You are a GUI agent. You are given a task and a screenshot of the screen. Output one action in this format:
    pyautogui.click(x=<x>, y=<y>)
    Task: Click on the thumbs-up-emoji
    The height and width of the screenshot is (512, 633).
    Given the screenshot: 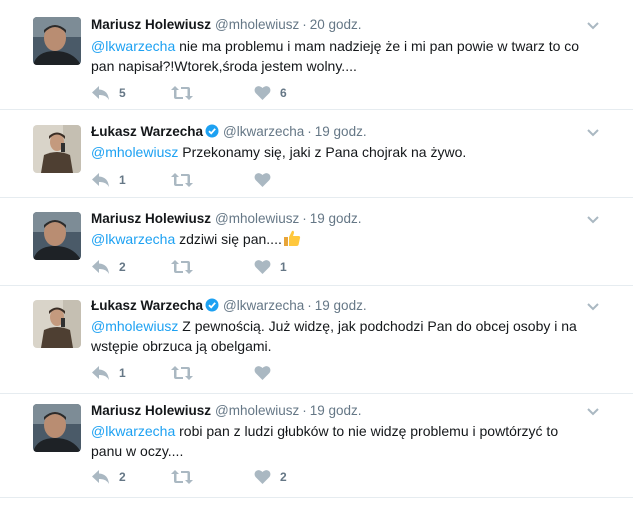 What is the action you would take?
    pyautogui.click(x=291, y=238)
    